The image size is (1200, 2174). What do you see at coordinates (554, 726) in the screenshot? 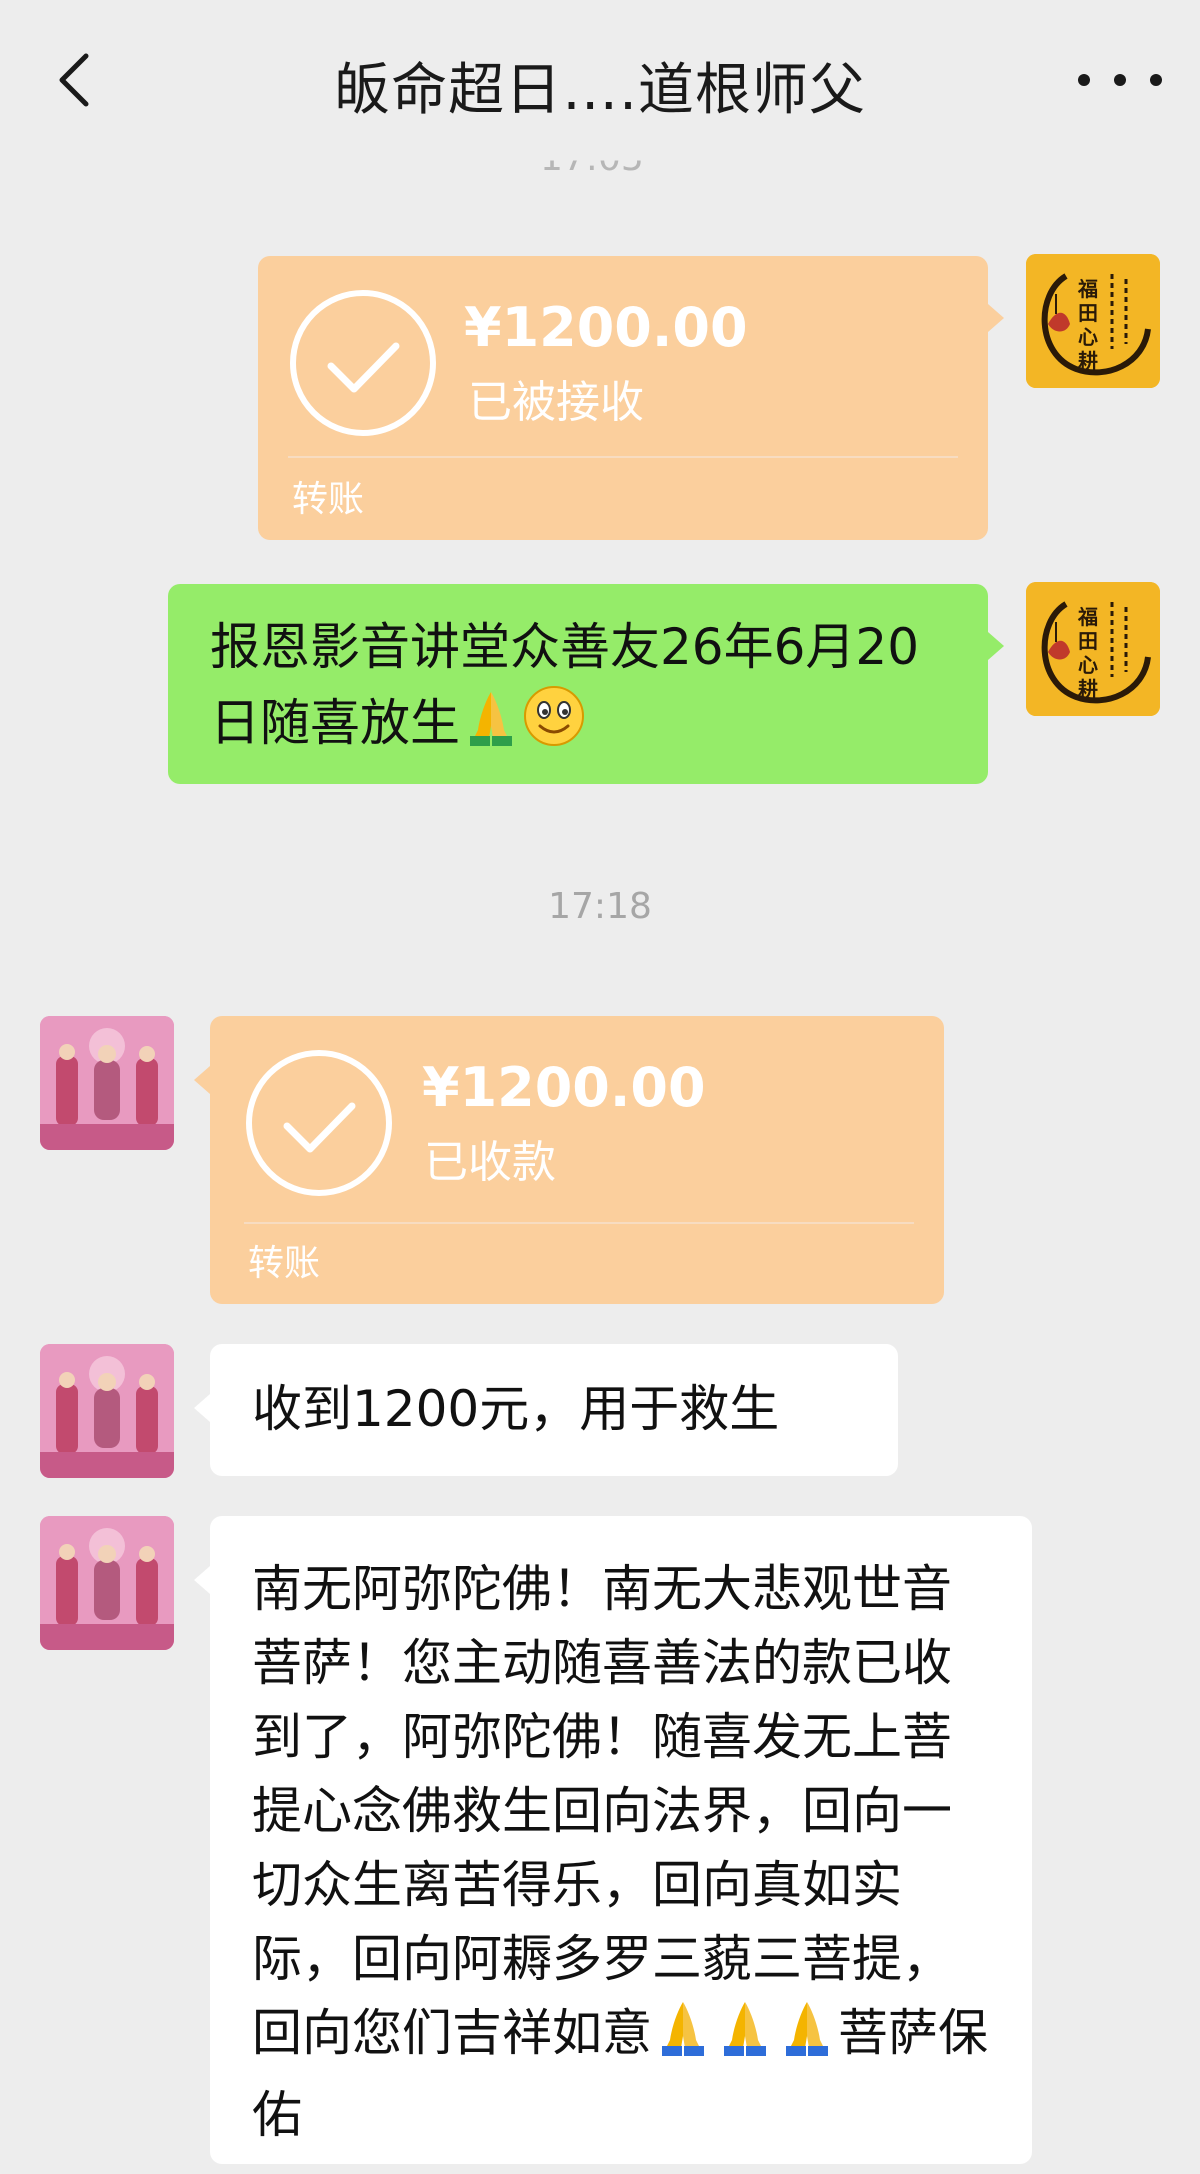
I see `smiley-face-icon` at bounding box center [554, 726].